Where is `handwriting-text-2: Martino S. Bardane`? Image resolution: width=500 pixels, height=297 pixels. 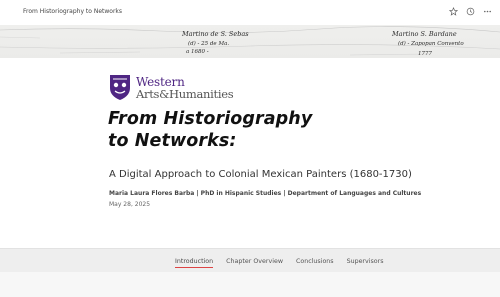
handwriting-text-2: Martino S. Bardane is located at coordinates (424, 34).